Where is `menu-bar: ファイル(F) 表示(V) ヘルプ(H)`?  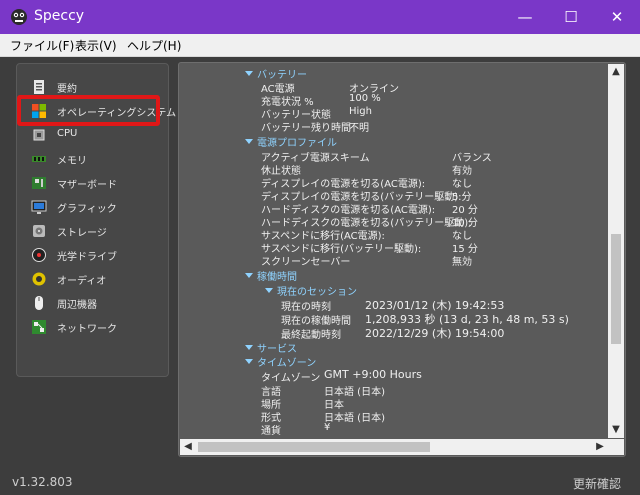
menu-bar: ファイル(F) 表示(V) ヘルプ(H) is located at coordinates (320, 45).